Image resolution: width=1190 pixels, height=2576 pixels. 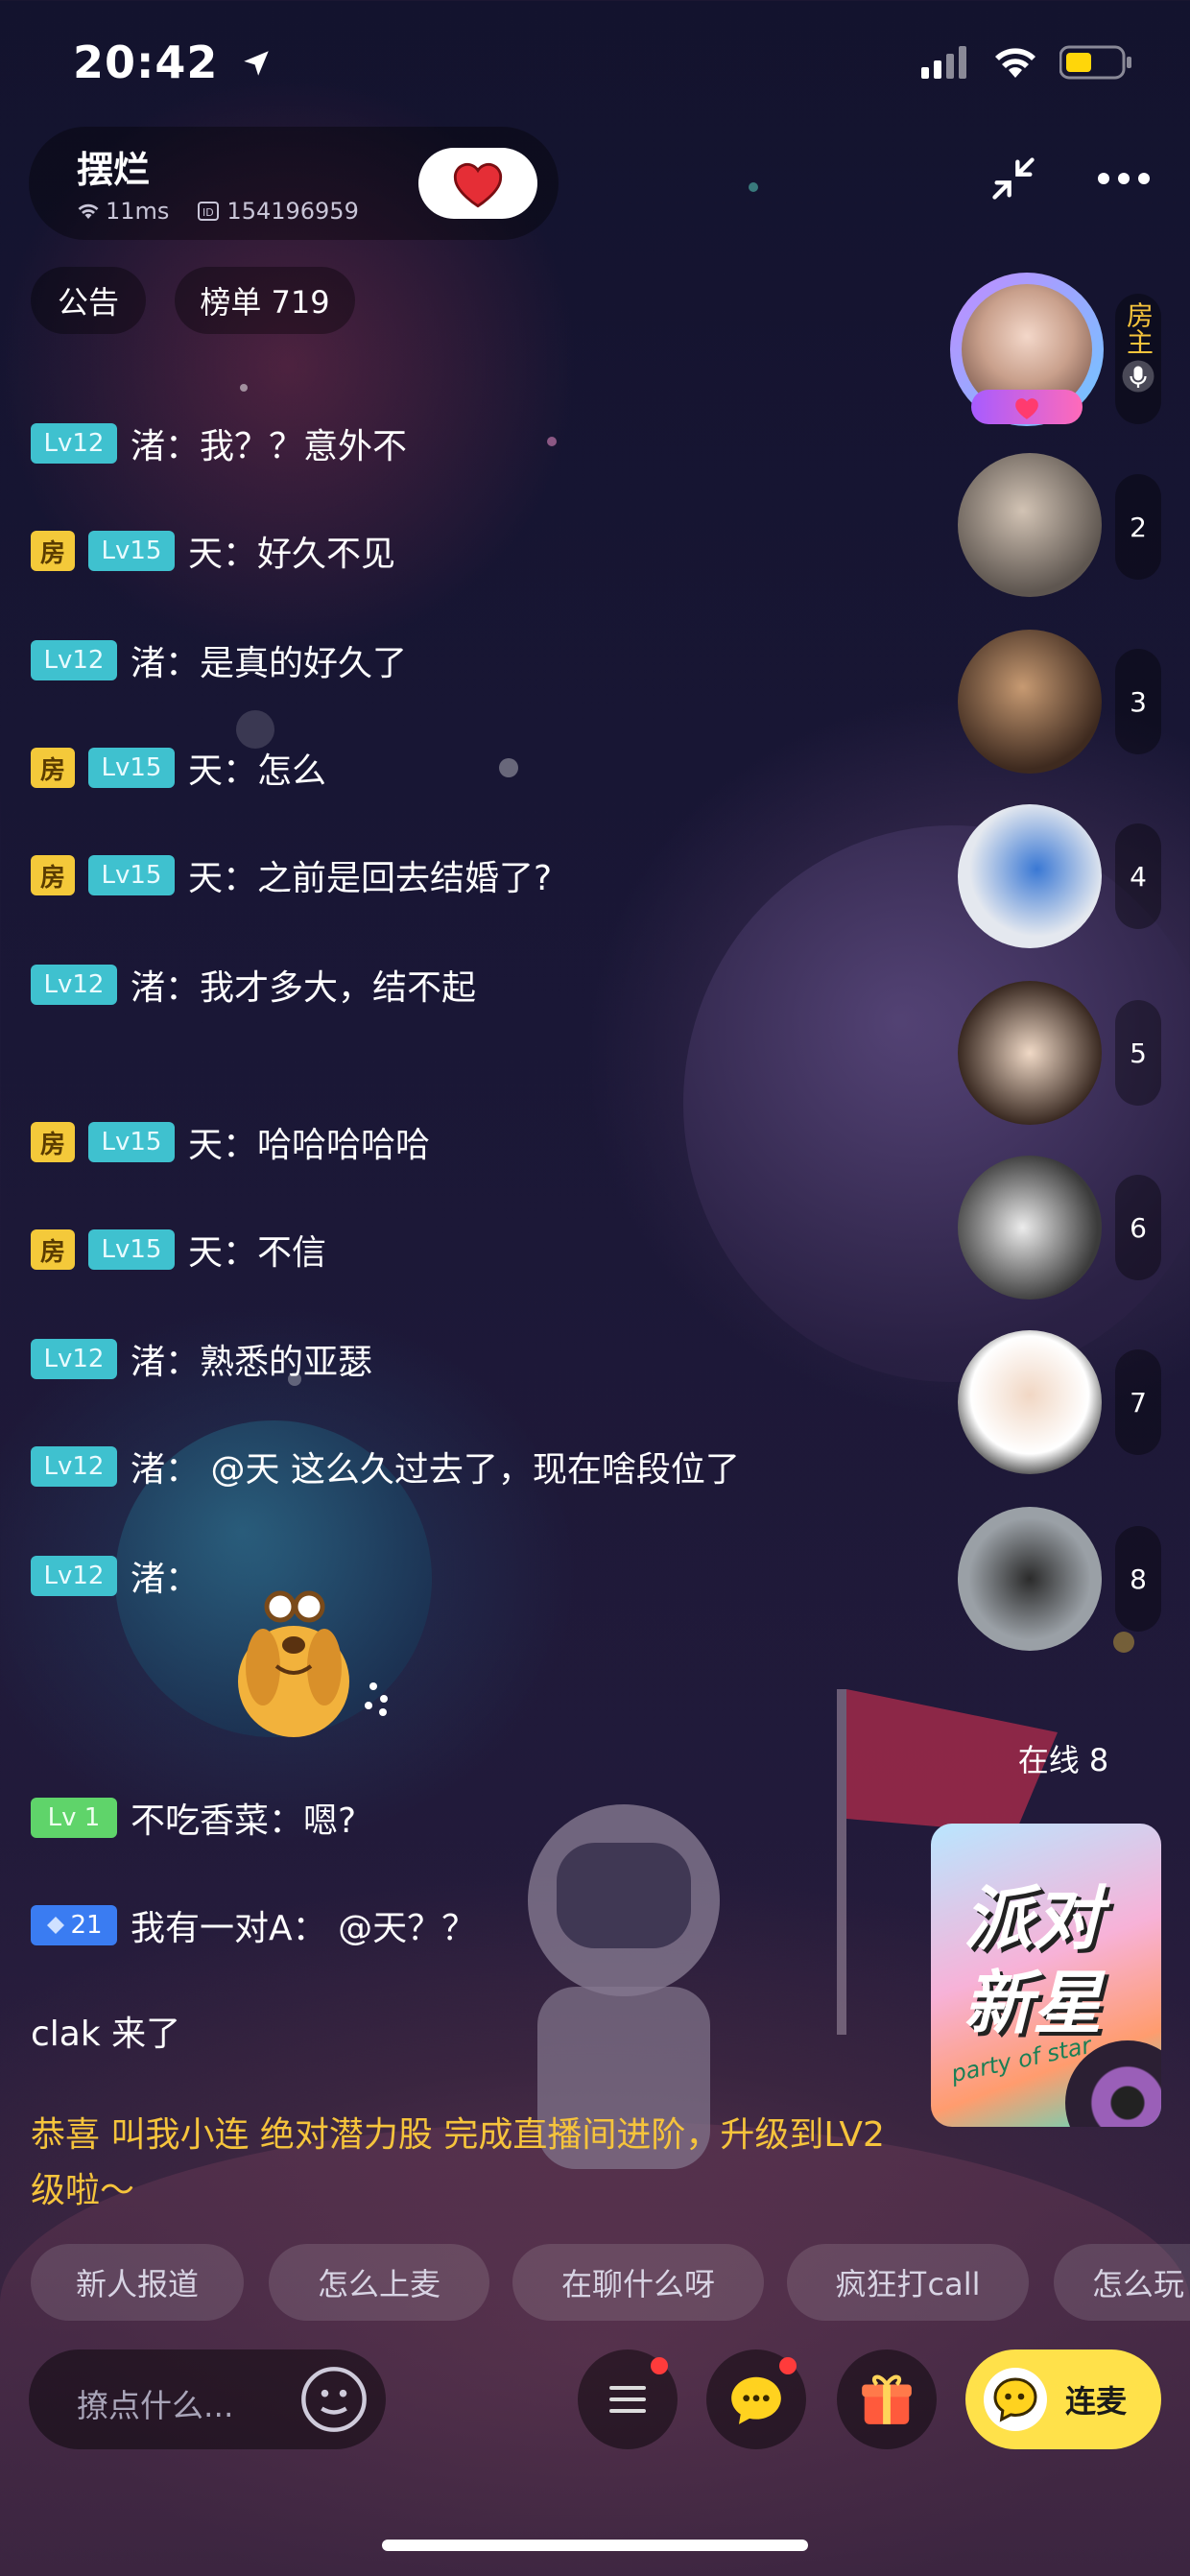 I want to click on quick-reply-chip: 新人报道, so click(x=138, y=2282).